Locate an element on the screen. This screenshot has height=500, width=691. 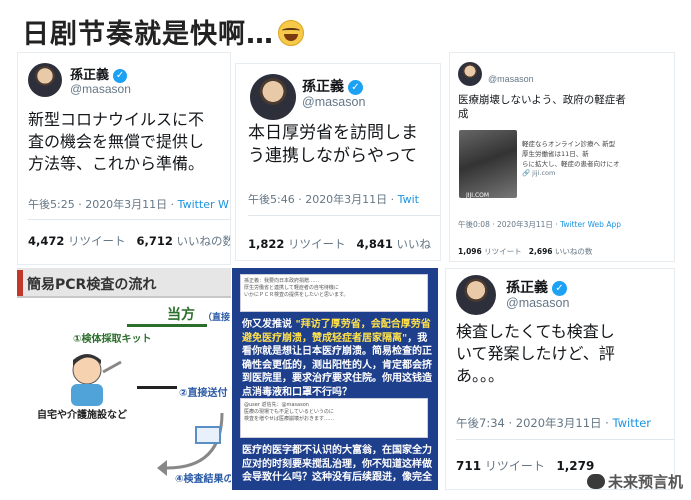
news-link-thumbnail is located at coordinates (488, 164).